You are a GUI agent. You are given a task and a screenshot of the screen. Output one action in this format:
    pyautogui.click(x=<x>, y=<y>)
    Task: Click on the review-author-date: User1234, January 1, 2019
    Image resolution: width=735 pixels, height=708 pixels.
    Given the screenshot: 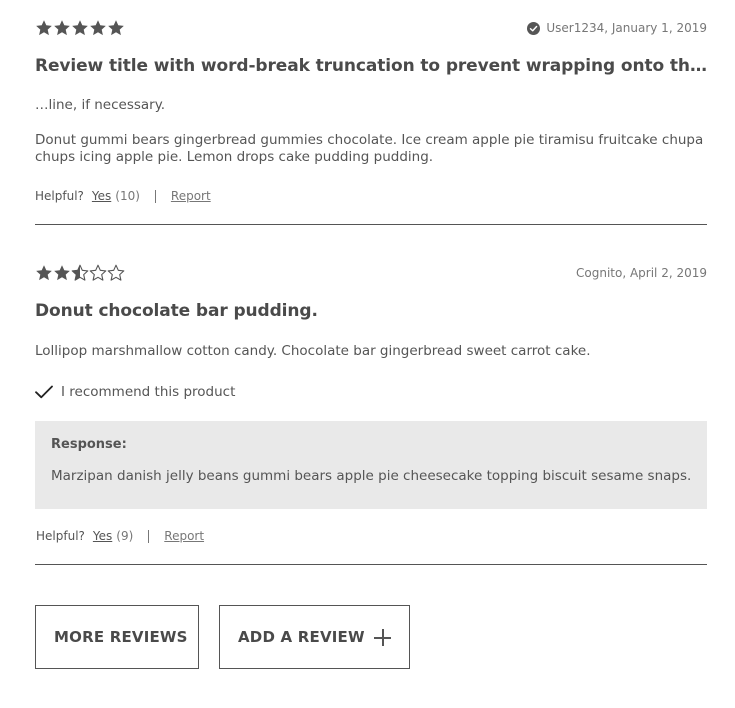 What is the action you would take?
    pyautogui.click(x=626, y=28)
    